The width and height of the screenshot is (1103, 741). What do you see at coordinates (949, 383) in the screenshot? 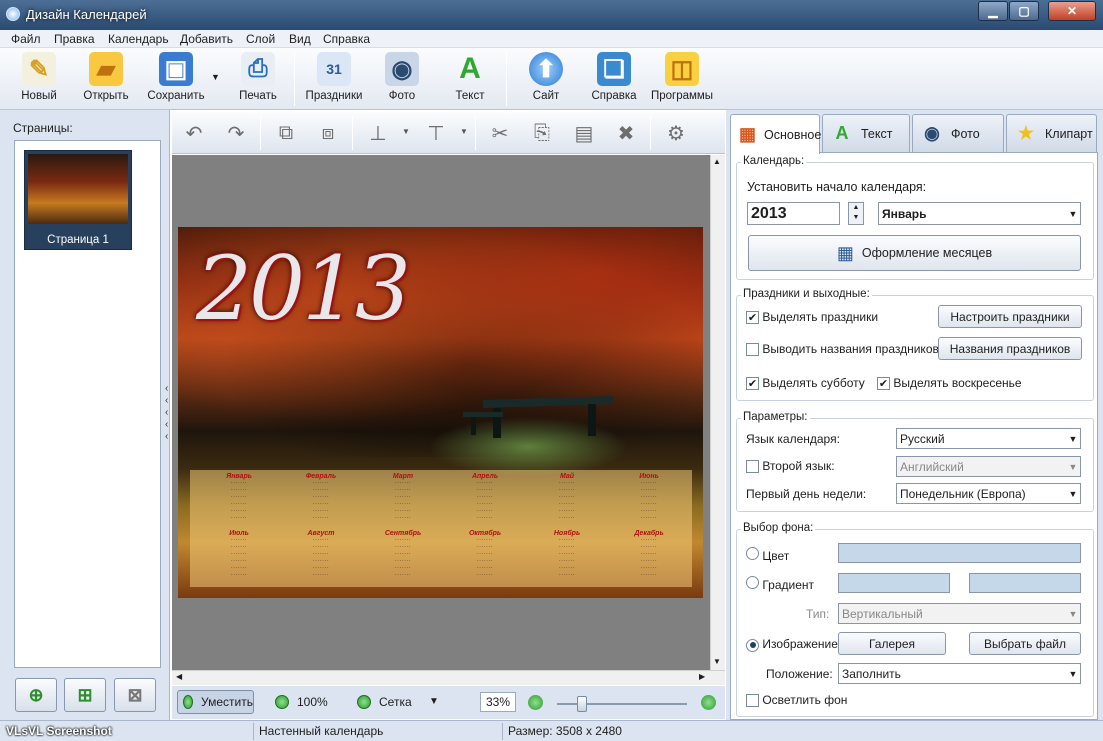
I see `highlight-sunday-checkbox: ✔ Выделять воскресенье` at bounding box center [949, 383].